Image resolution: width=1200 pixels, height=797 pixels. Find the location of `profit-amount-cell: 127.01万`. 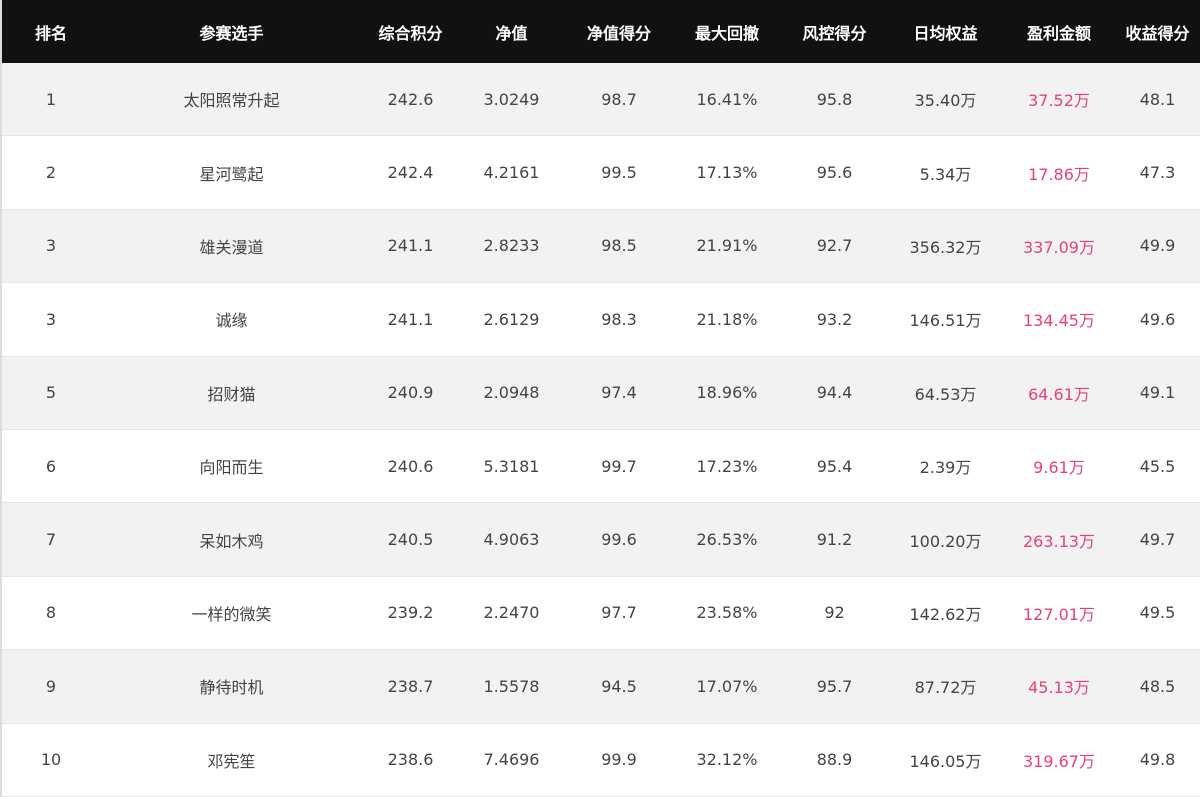

profit-amount-cell: 127.01万 is located at coordinates (1059, 614).